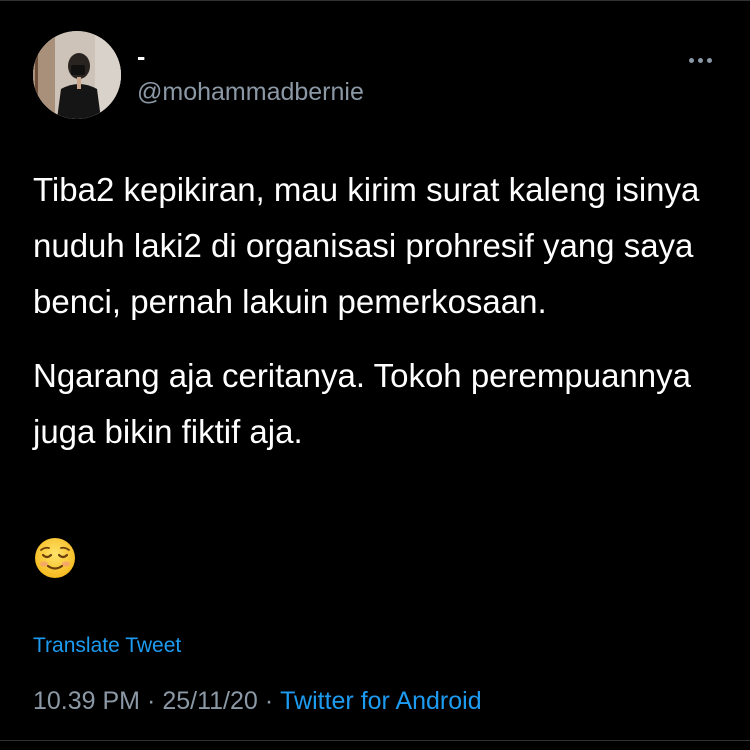  What do you see at coordinates (55, 558) in the screenshot?
I see `relieved-face-emoji-icon` at bounding box center [55, 558].